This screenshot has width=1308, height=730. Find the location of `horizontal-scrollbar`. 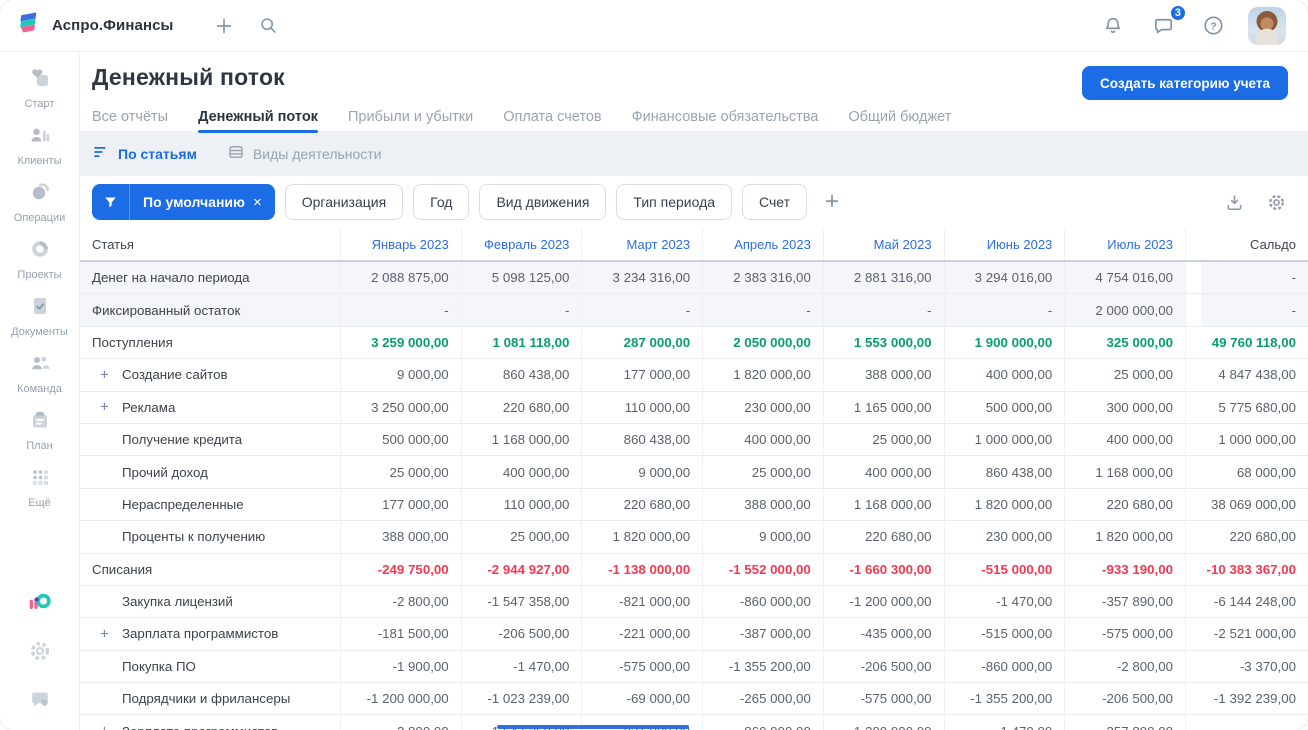

horizontal-scrollbar is located at coordinates (593, 727).